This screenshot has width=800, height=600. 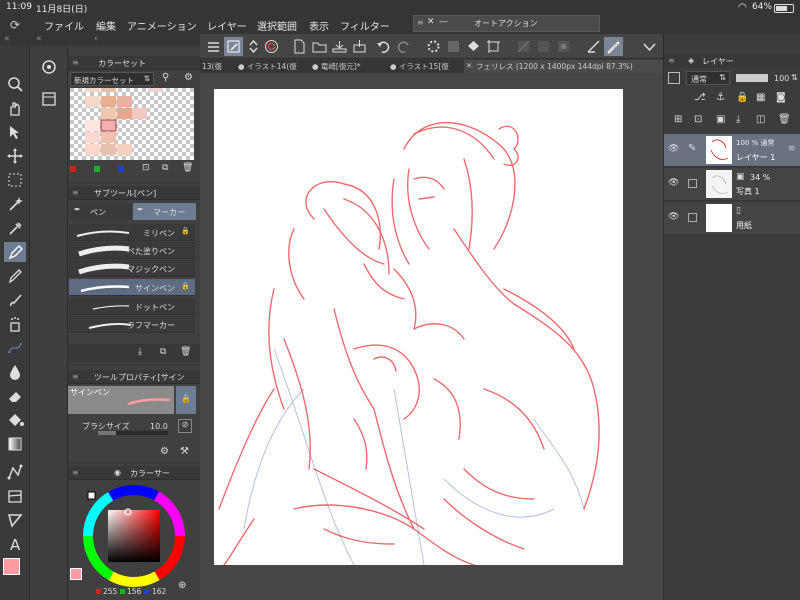 I want to click on menu-edit: 編集, so click(x=106, y=25).